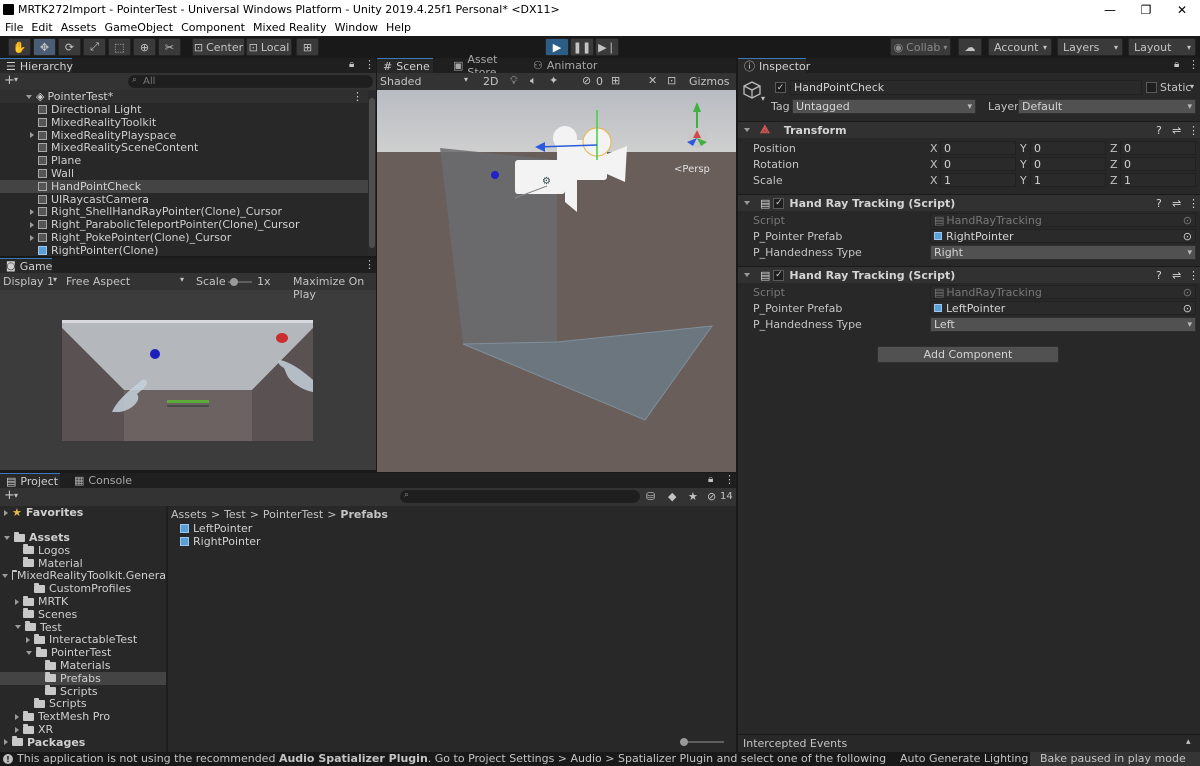  I want to click on game-viewport, so click(187, 380).